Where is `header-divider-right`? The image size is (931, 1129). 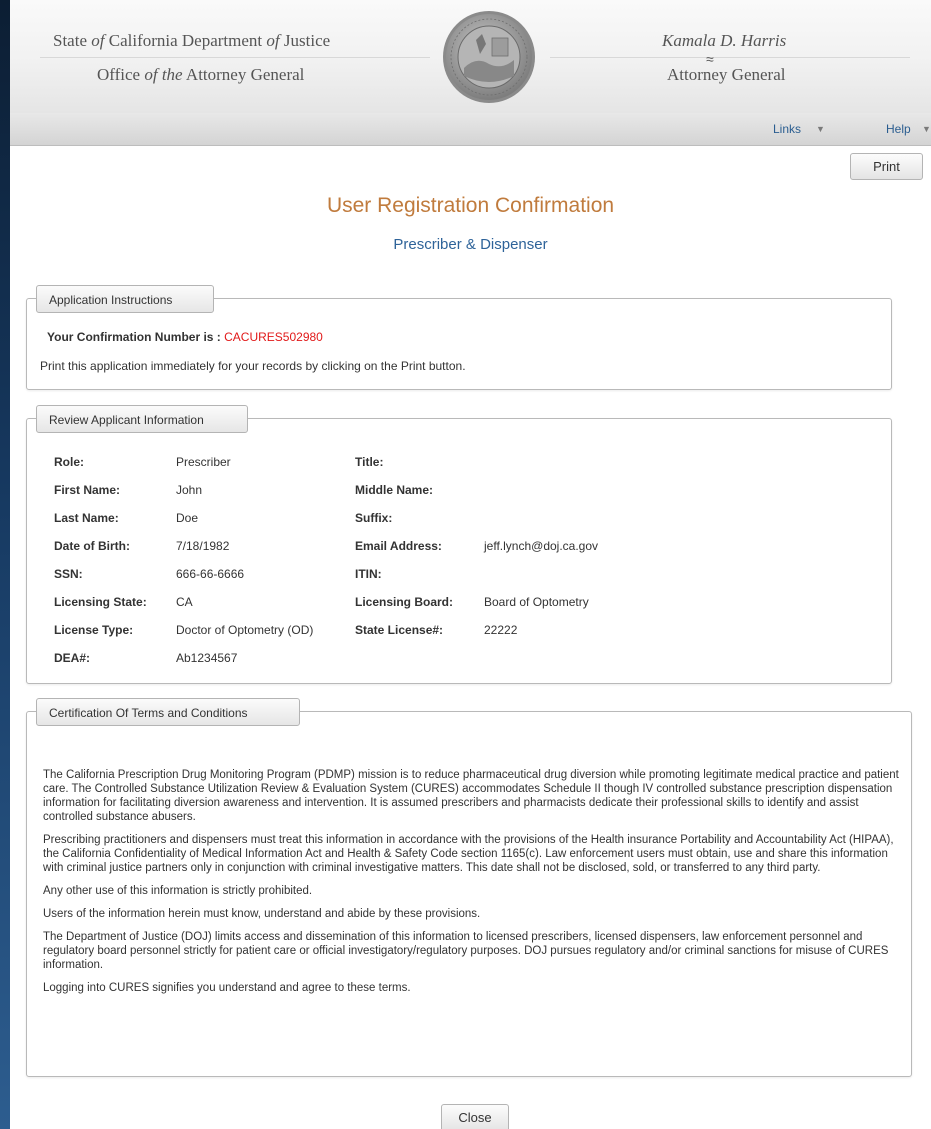
header-divider-right is located at coordinates (730, 57).